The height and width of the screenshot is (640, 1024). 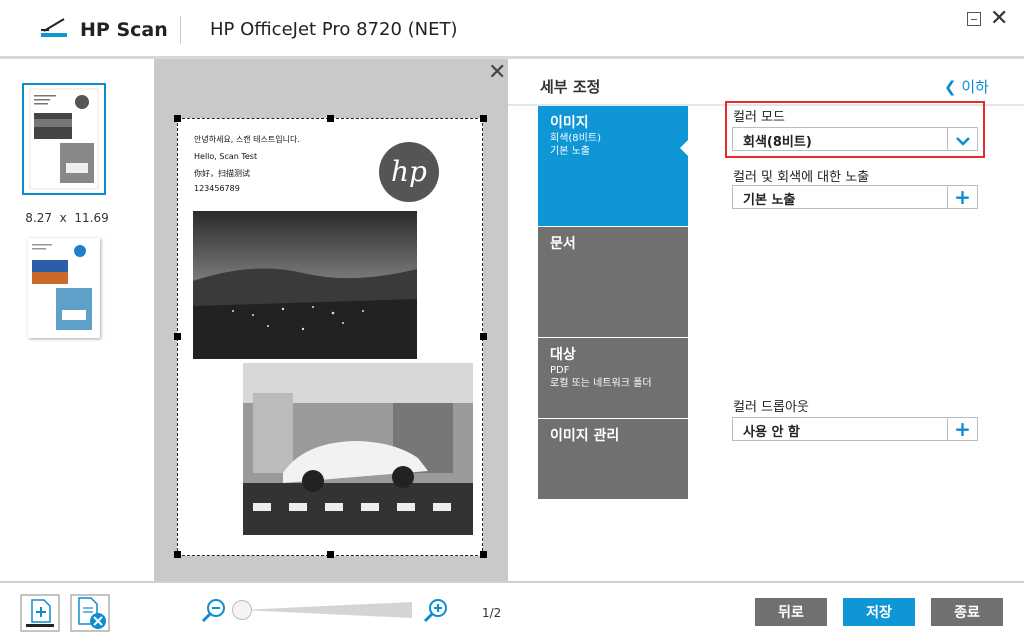 What do you see at coordinates (974, 19) in the screenshot?
I see `minimize-icon` at bounding box center [974, 19].